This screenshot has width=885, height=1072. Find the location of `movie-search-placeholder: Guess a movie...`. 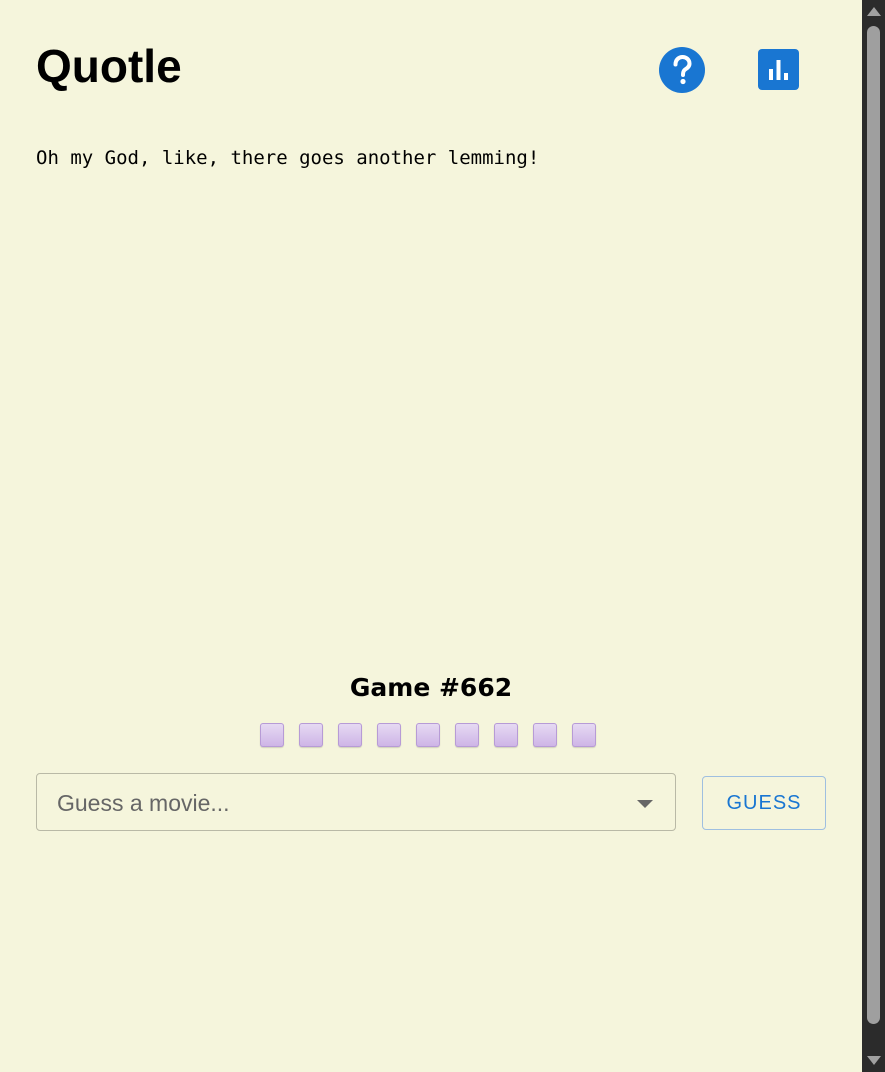

movie-search-placeholder: Guess a movie... is located at coordinates (143, 803).